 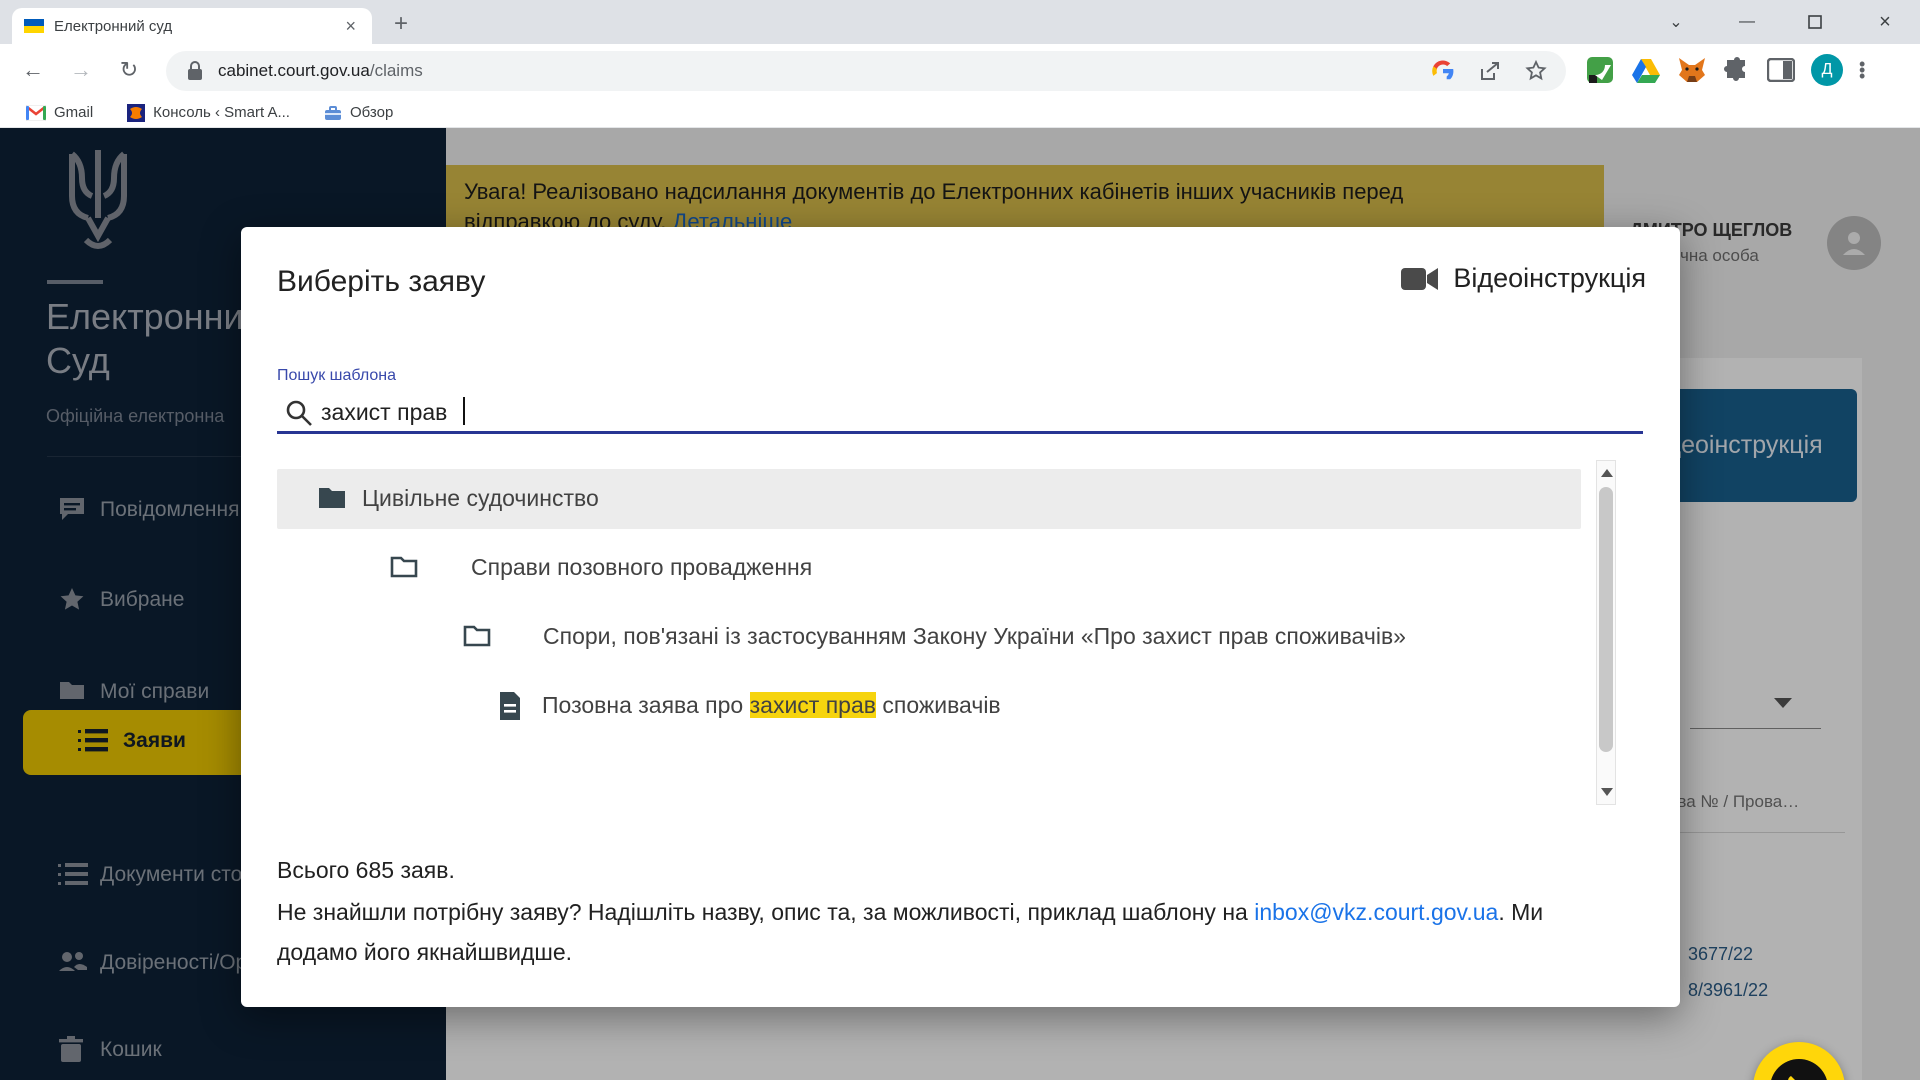 What do you see at coordinates (1536, 71) in the screenshot?
I see `bookmark-star-icon` at bounding box center [1536, 71].